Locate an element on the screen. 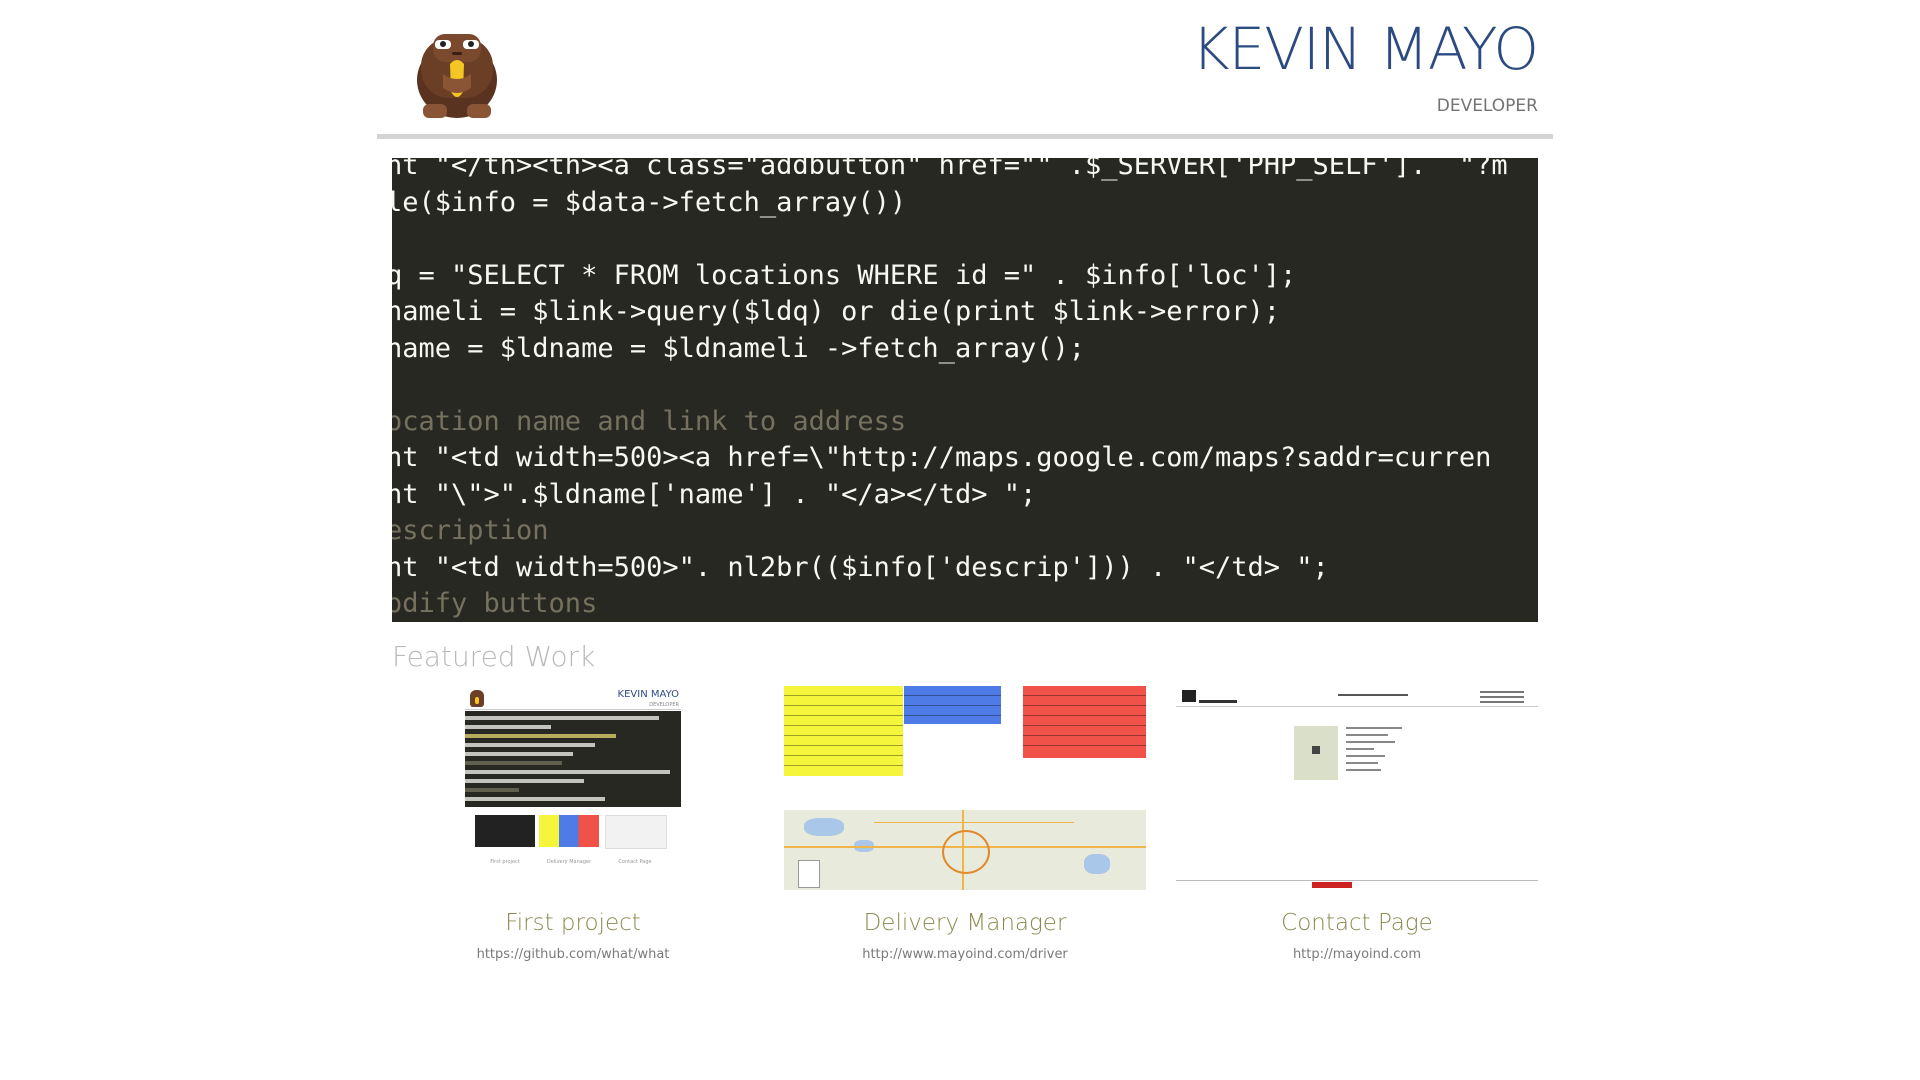  project-title: Contact Page is located at coordinates (1357, 923).